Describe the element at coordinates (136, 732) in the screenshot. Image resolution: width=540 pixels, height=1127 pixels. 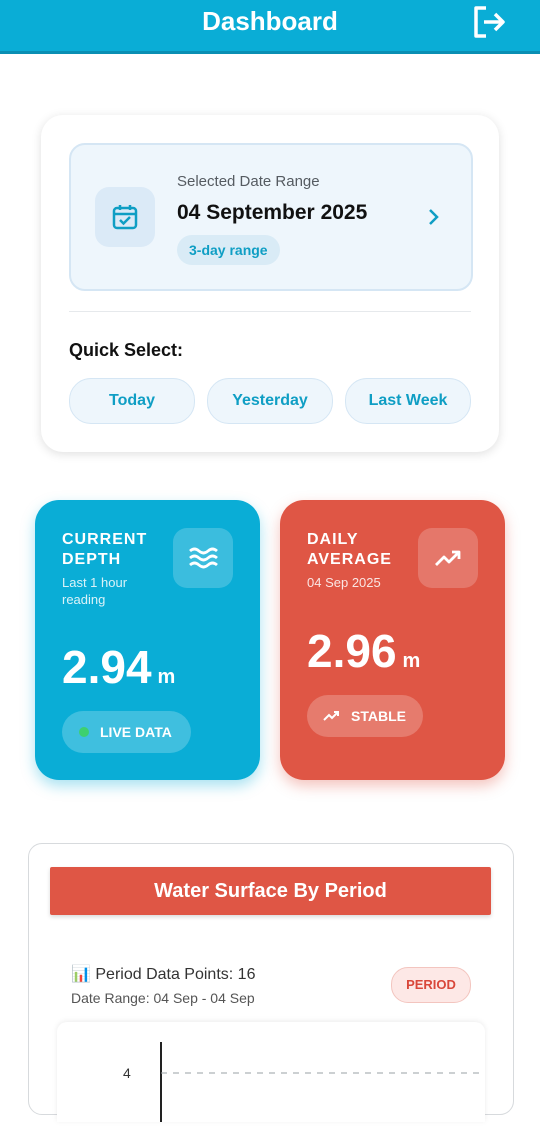
I see `live-data-label: LIVE DATA` at that location.